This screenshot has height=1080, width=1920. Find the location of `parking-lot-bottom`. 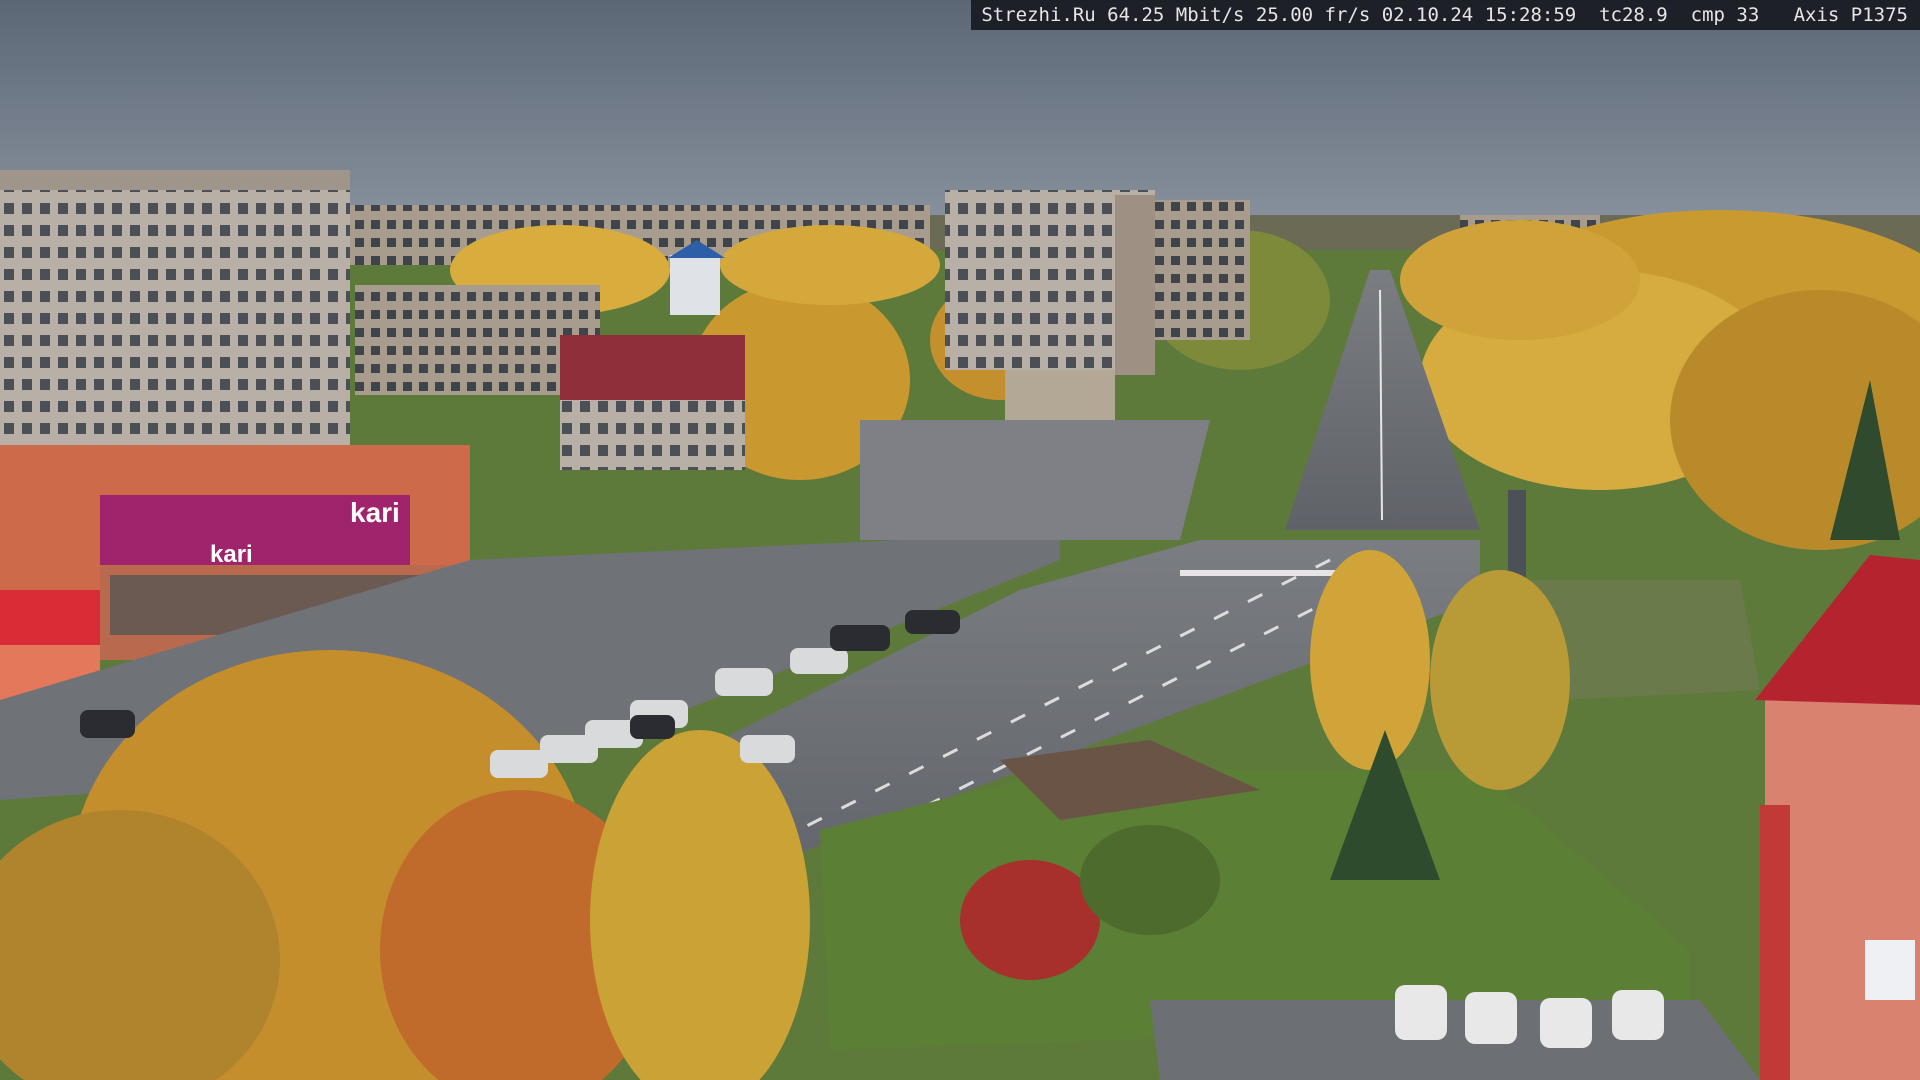

parking-lot-bottom is located at coordinates (1455, 1040).